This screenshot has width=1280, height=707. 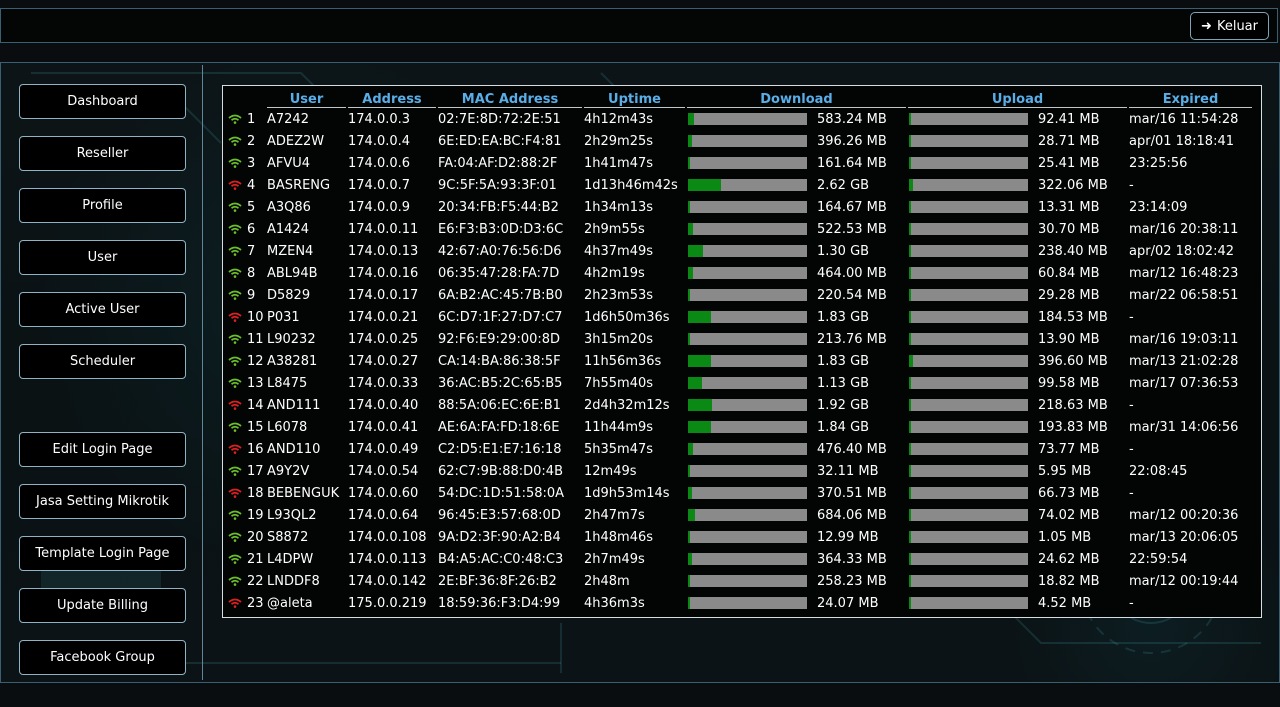 What do you see at coordinates (796, 97) in the screenshot?
I see `column-header-download: Download` at bounding box center [796, 97].